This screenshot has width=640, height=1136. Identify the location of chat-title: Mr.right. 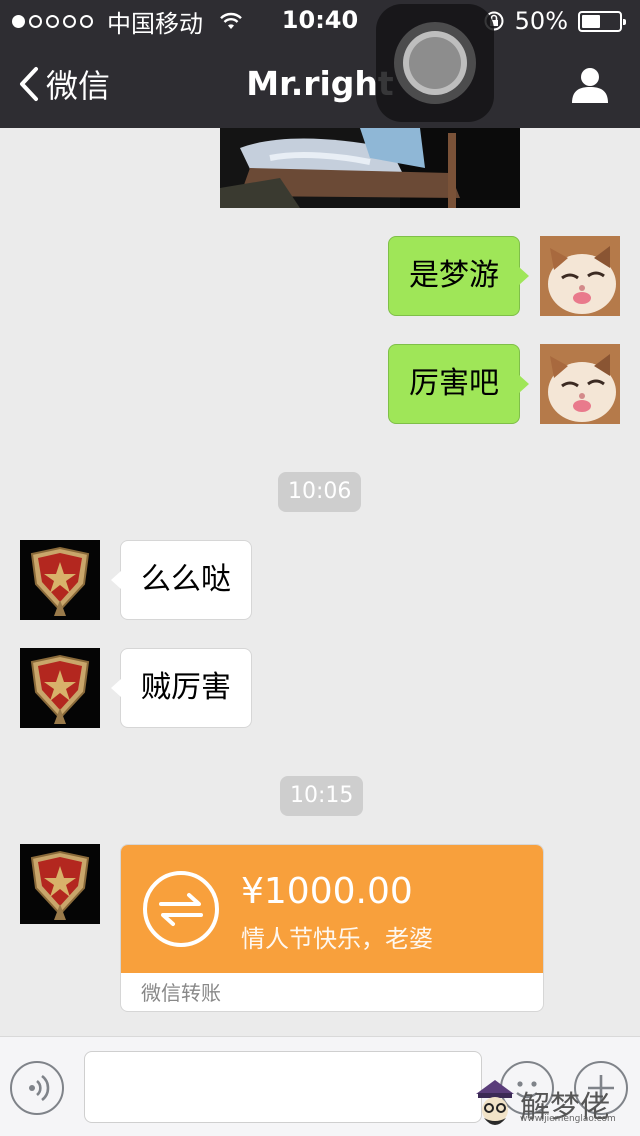
(320, 83).